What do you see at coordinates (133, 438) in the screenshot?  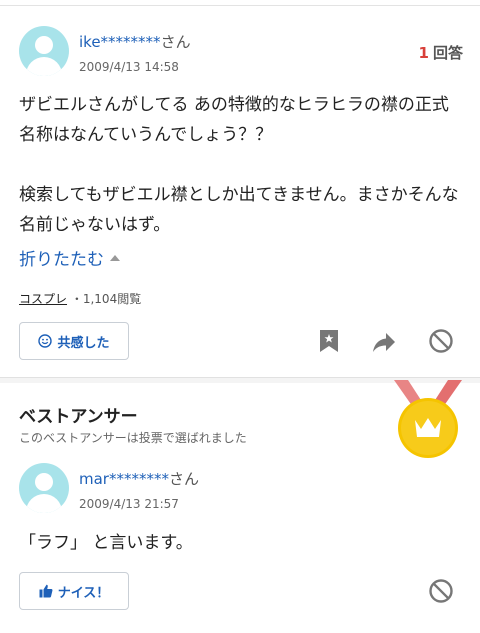 I see `best-answer-subtitle: このベストアンサーは投票で選ばれました` at bounding box center [133, 438].